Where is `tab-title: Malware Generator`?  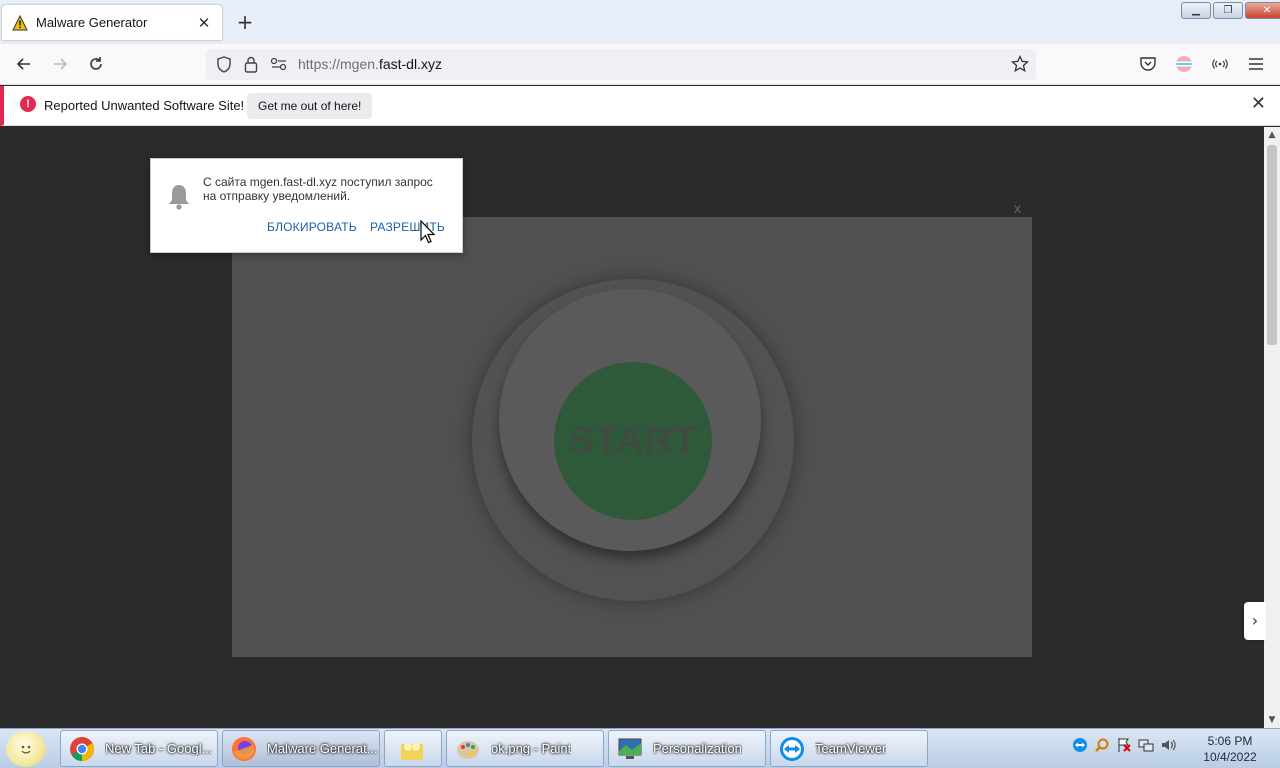
tab-title: Malware Generator is located at coordinates (92, 22).